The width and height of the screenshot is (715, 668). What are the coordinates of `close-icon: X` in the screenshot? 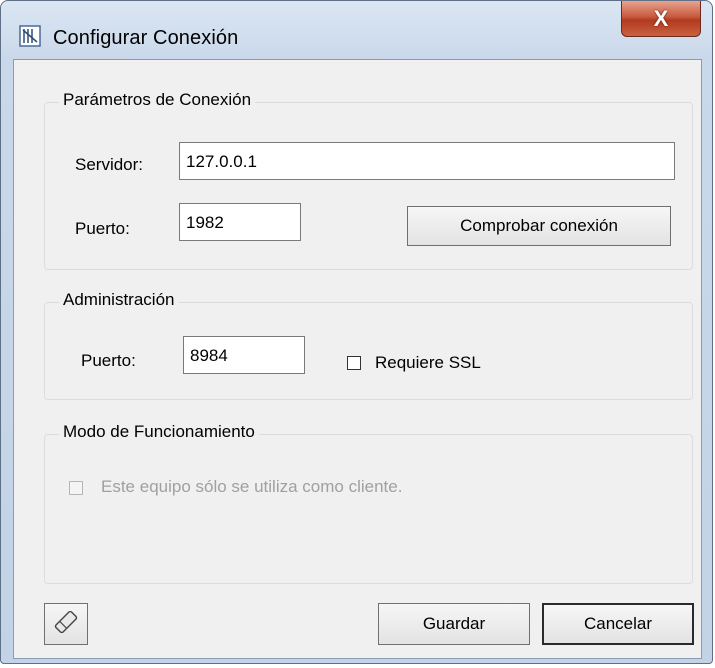 It's located at (661, 18).